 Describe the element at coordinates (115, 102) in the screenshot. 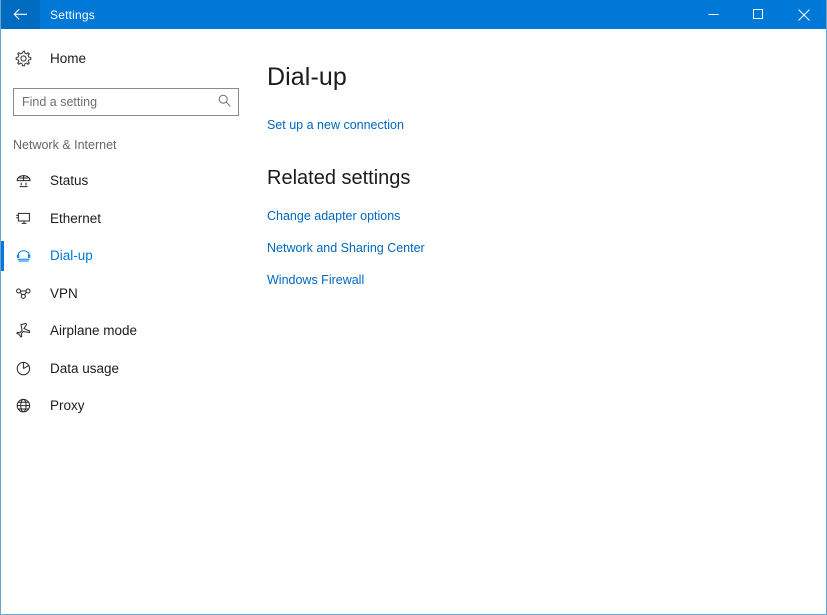

I see `search-input` at that location.